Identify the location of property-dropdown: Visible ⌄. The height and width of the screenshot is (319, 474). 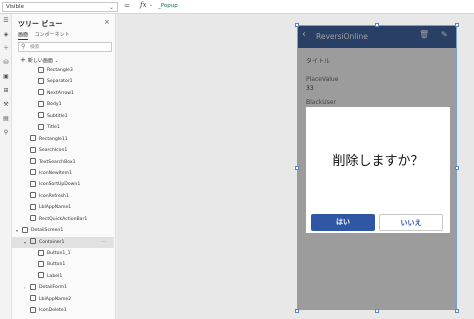
(60, 7).